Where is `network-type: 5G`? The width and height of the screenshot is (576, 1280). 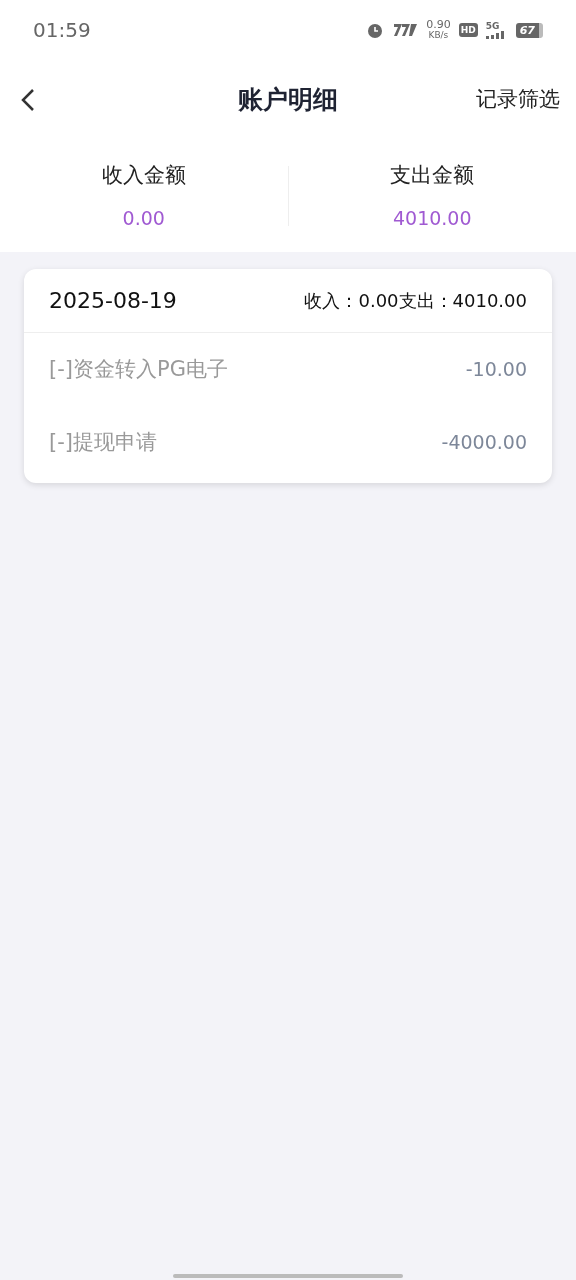 network-type: 5G is located at coordinates (493, 26).